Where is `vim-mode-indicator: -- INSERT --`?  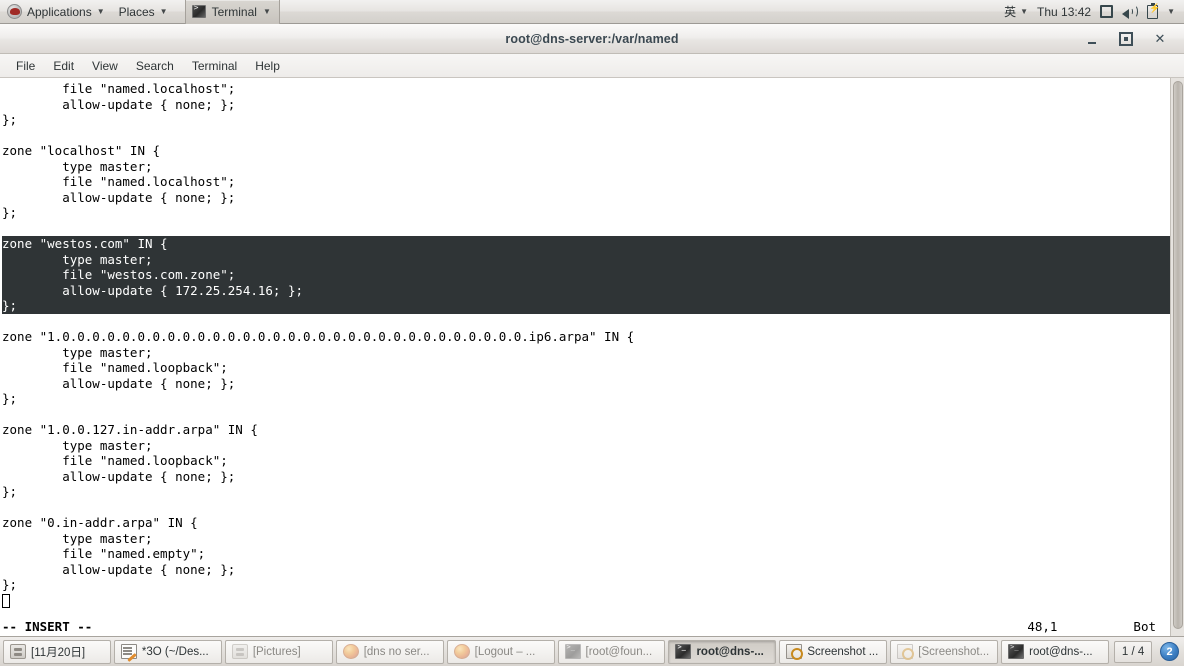
vim-mode-indicator: -- INSERT -- is located at coordinates (47, 627).